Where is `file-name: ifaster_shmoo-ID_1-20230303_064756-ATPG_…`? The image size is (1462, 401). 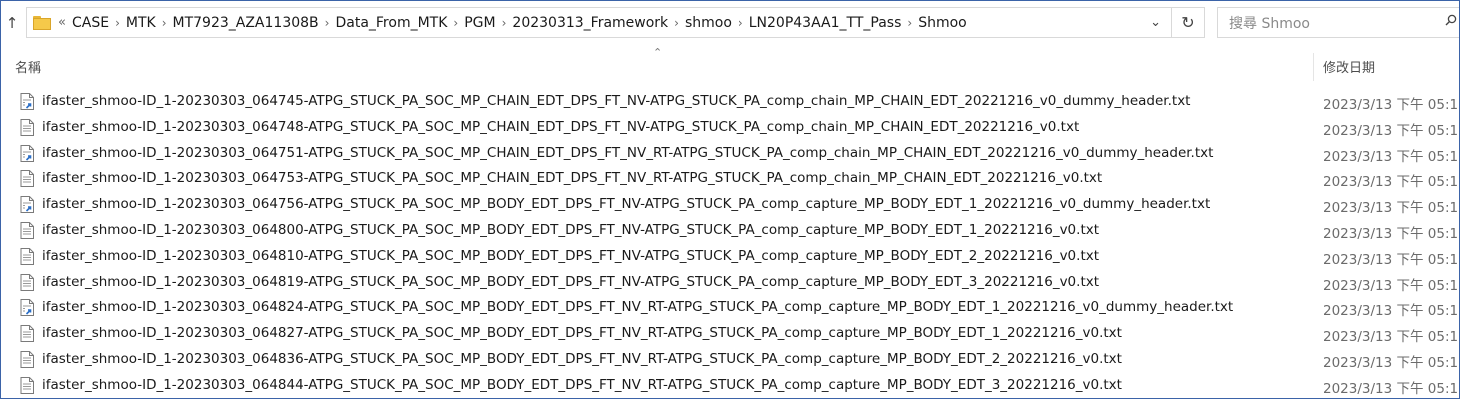
file-name: ifaster_shmoo-ID_1-20230303_064756-ATPG_… is located at coordinates (626, 204).